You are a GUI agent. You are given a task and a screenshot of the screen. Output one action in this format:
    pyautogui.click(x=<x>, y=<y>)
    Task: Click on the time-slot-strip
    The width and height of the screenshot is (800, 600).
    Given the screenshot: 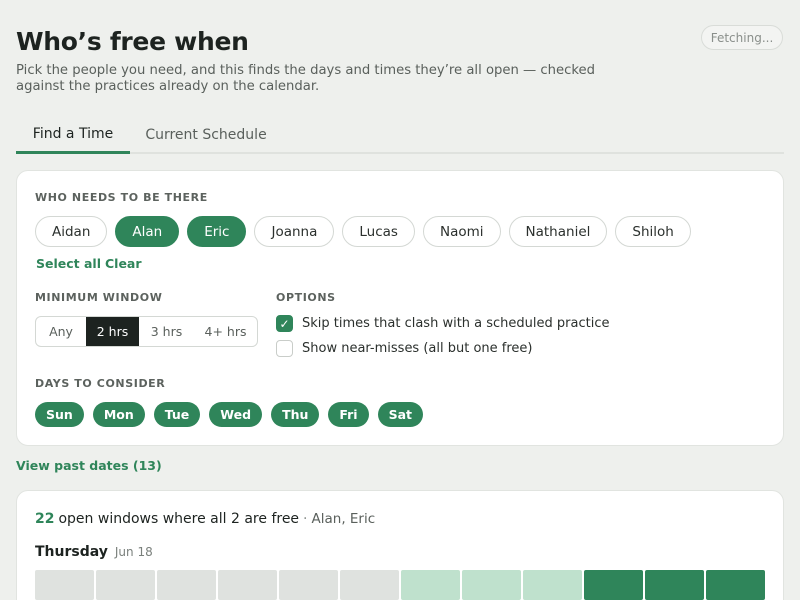 What is the action you would take?
    pyautogui.click(x=400, y=585)
    